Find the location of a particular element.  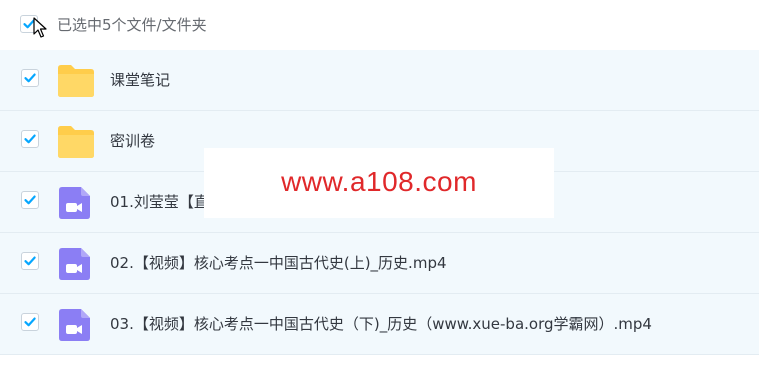

file-name: 密训卷 is located at coordinates (132, 141).